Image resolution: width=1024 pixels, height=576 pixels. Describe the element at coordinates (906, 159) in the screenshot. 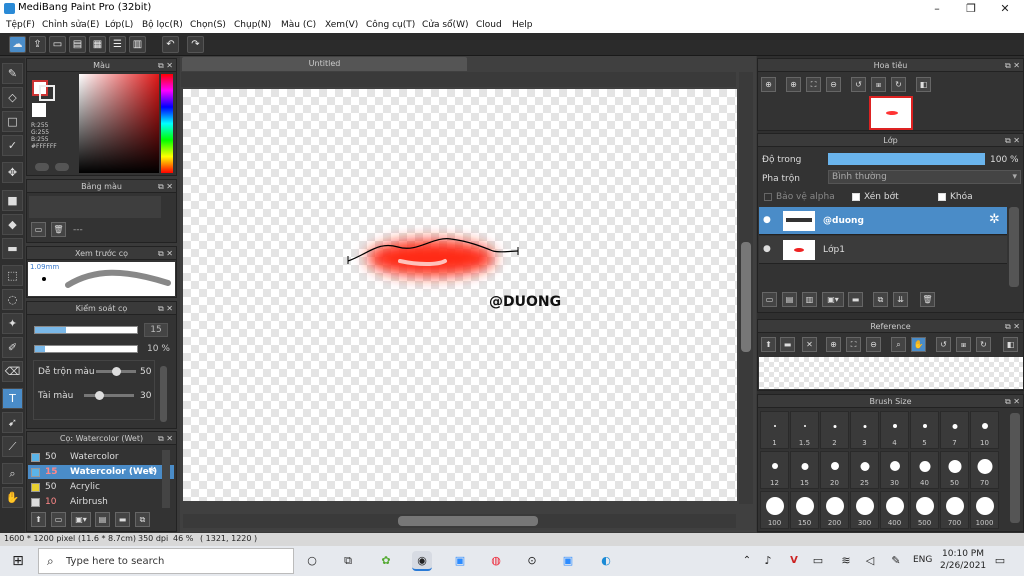

I see `layer-opacity-slider` at that location.